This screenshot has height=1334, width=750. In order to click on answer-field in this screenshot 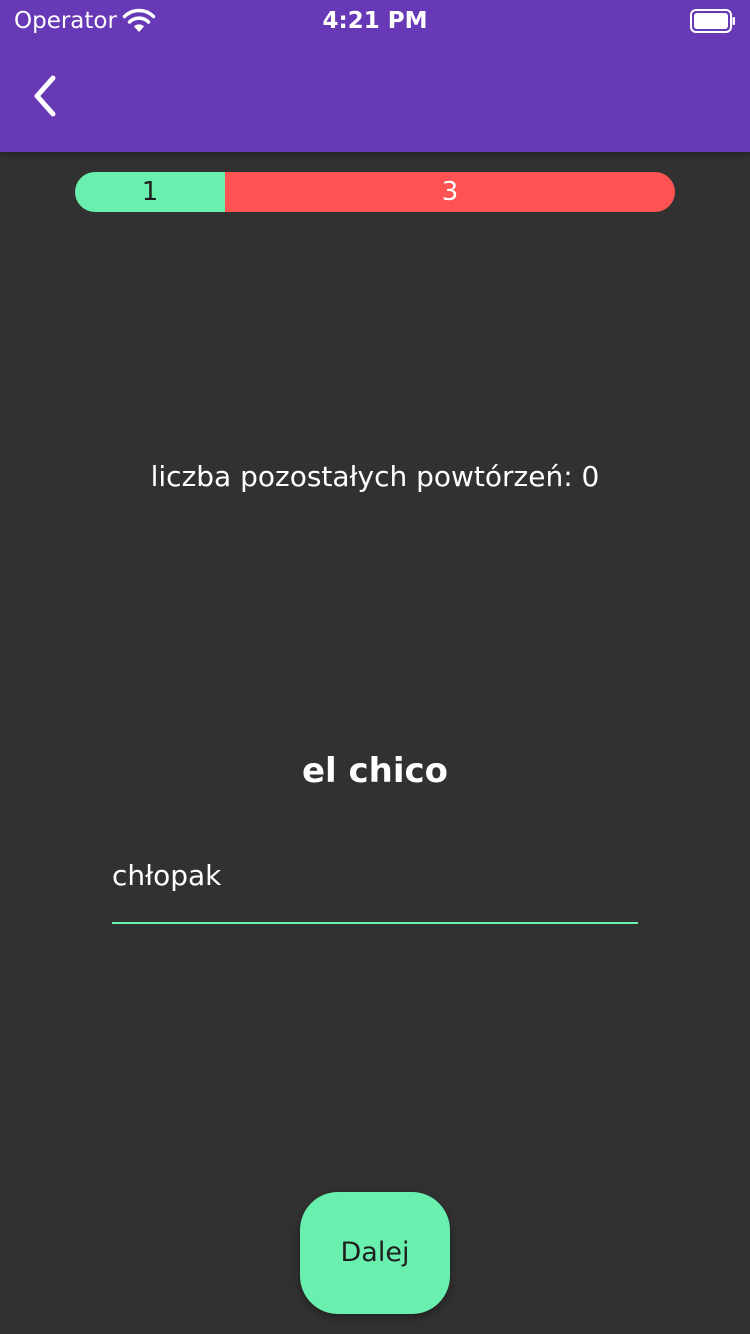, I will do `click(375, 887)`.